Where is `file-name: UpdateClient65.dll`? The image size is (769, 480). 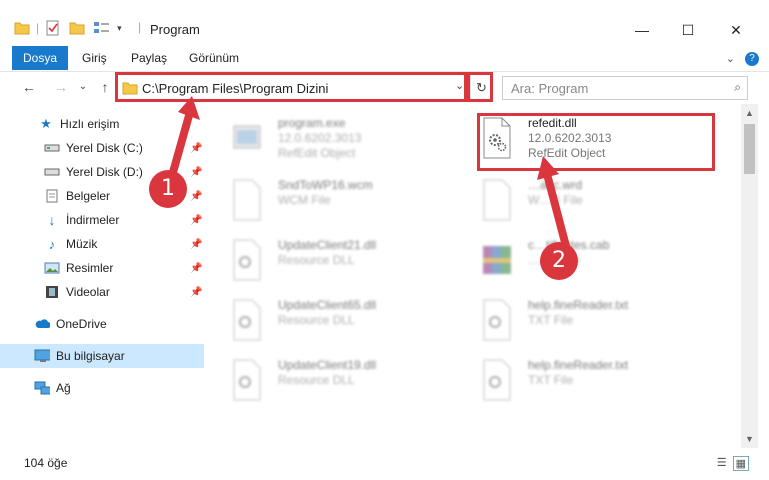 file-name: UpdateClient65.dll is located at coordinates (327, 305).